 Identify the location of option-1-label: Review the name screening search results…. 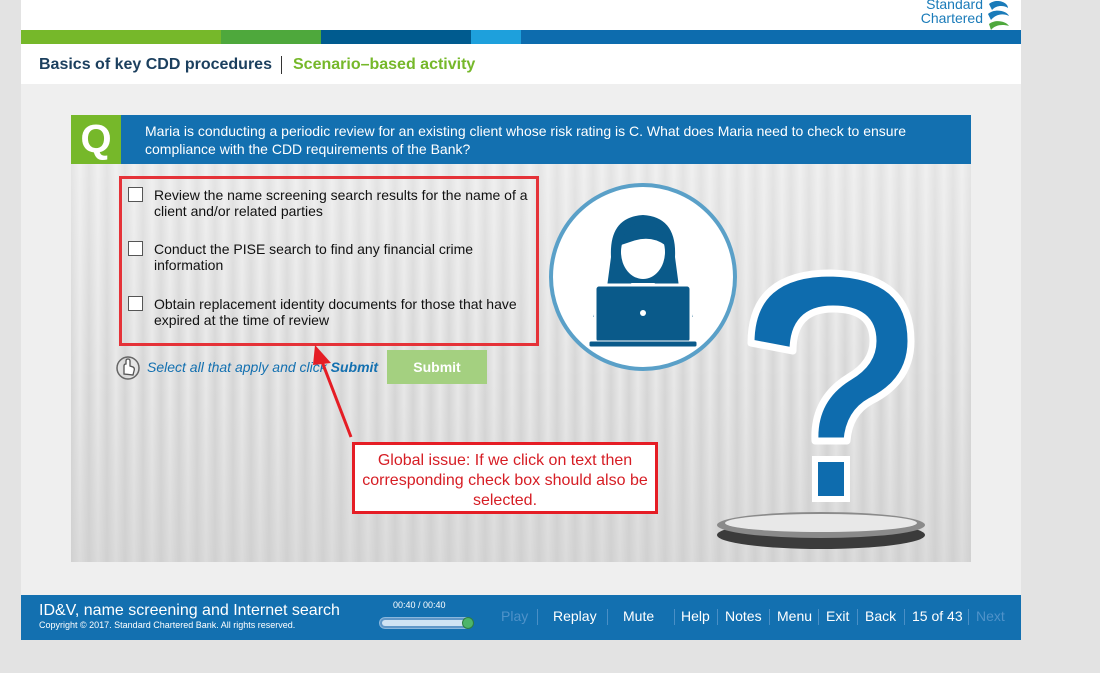
(344, 203).